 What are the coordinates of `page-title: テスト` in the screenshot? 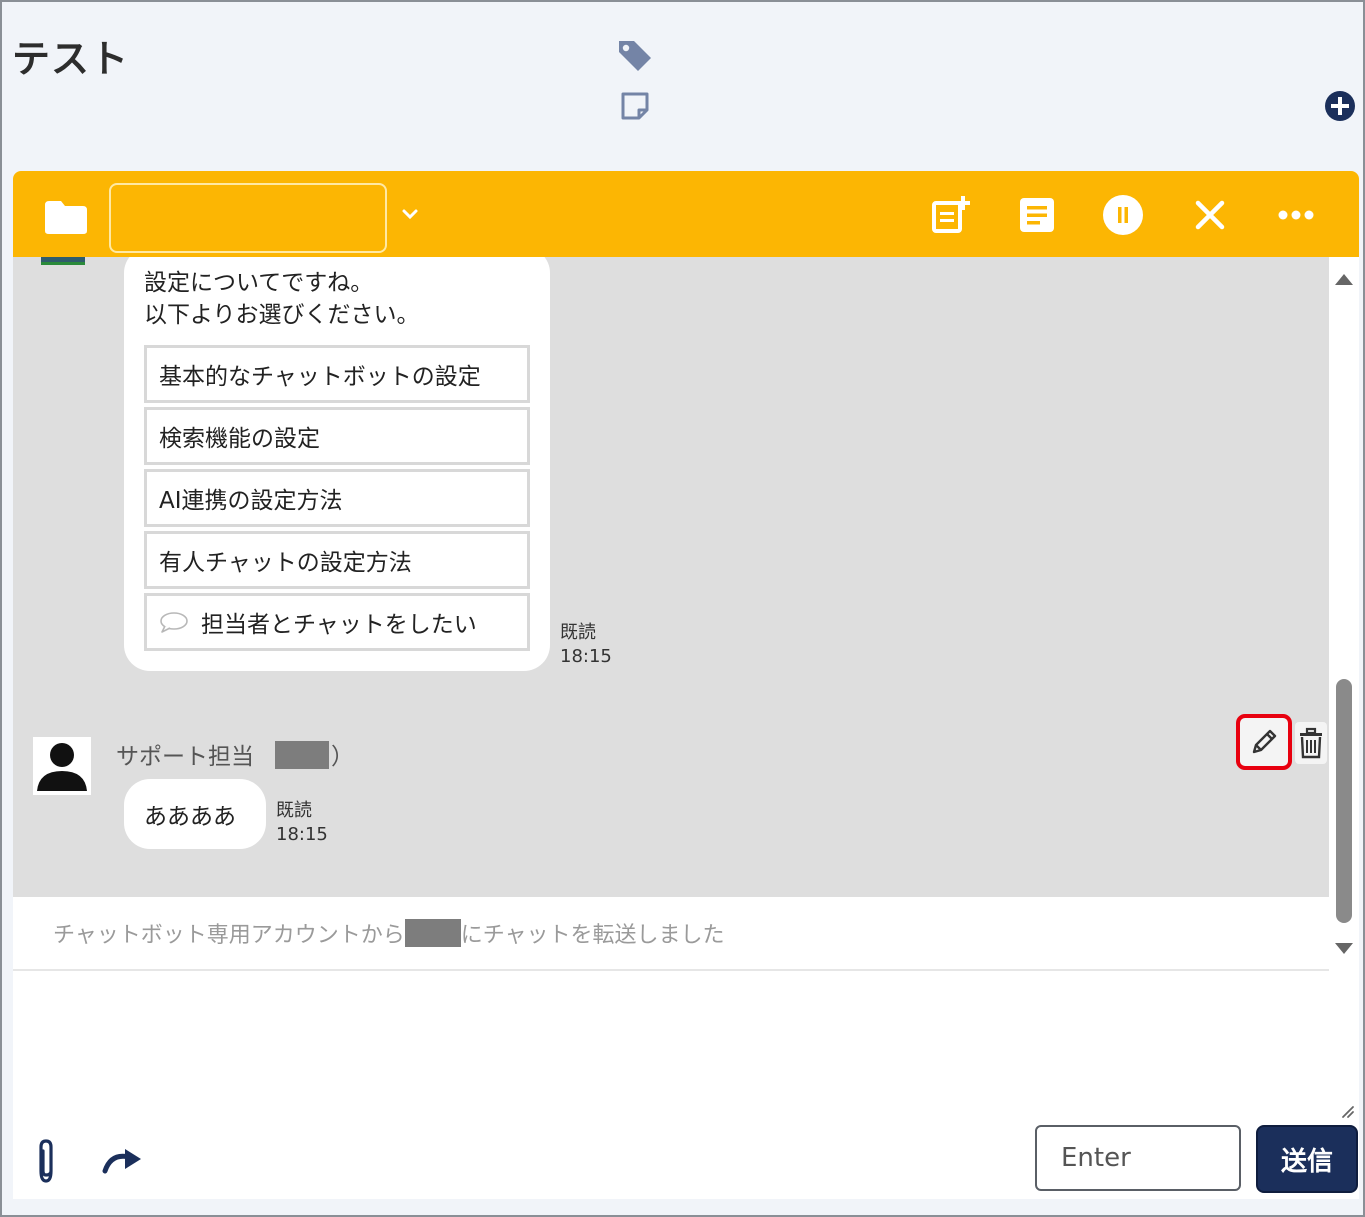 It's located at (71, 59).